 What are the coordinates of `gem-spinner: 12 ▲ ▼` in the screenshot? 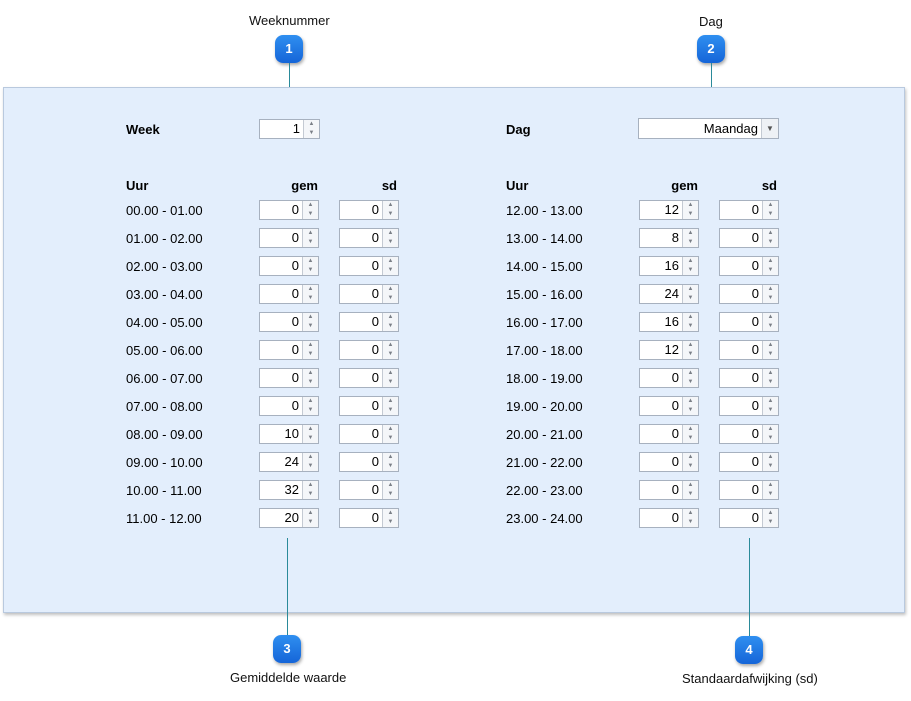 It's located at (669, 350).